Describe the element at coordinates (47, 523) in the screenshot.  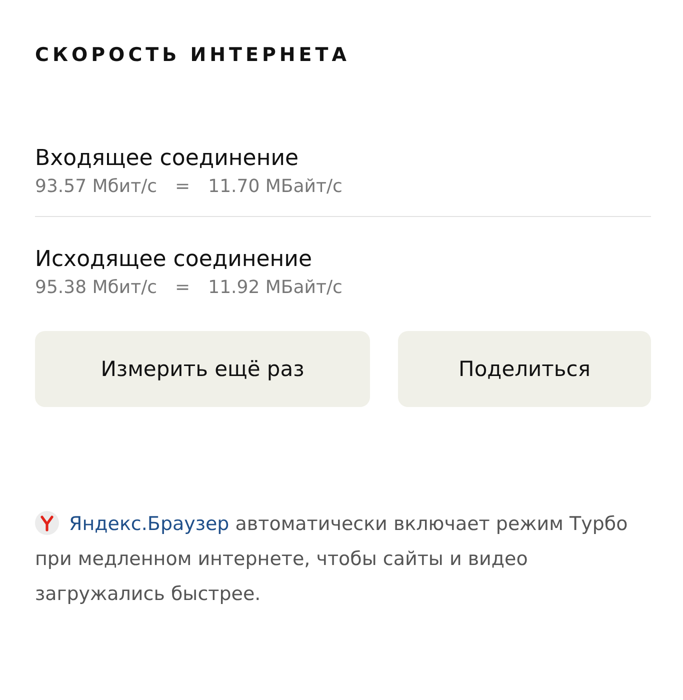
I see `logo-icon` at that location.